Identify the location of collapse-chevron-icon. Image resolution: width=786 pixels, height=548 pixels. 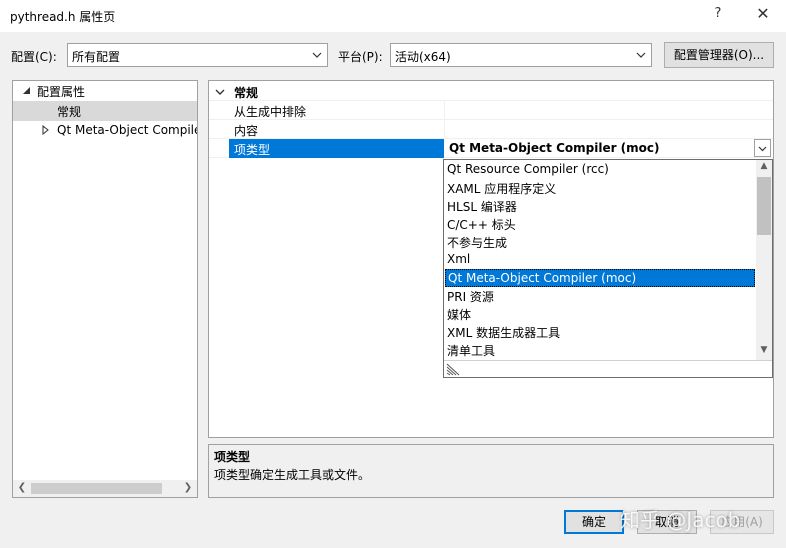
(220, 92).